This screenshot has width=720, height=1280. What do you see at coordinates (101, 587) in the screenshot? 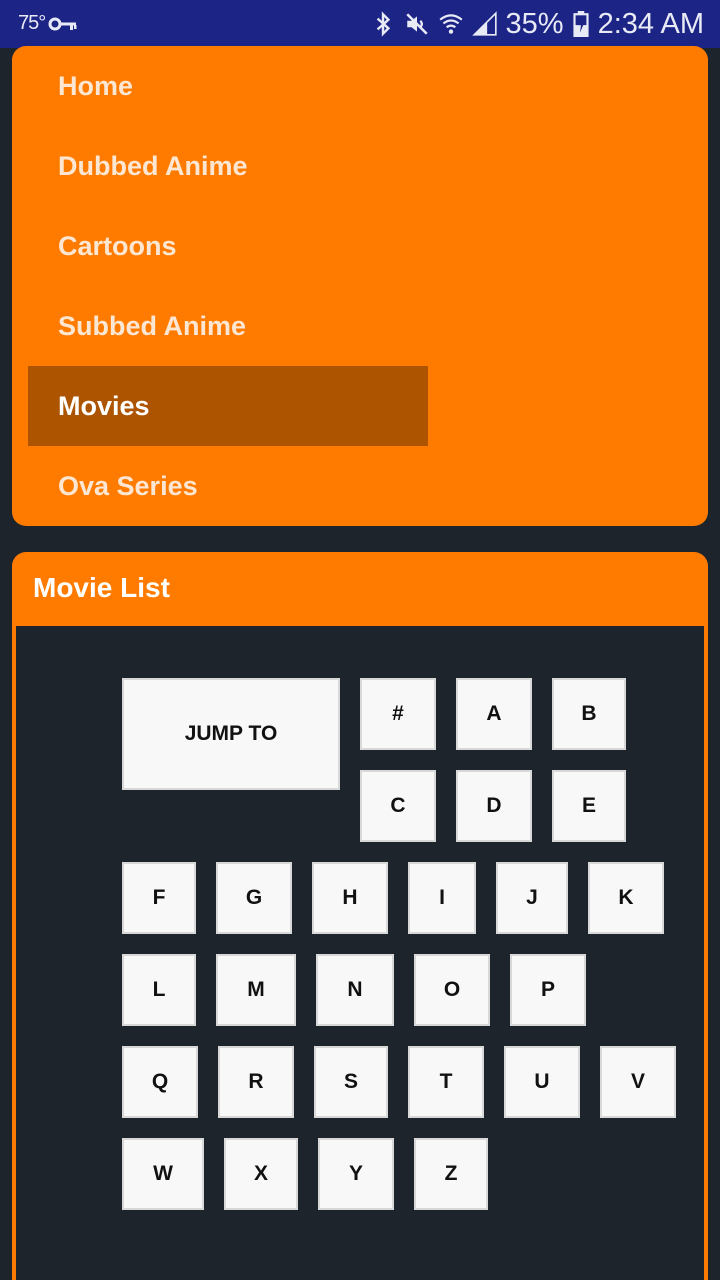
I see `movie-list-title: Movie List` at bounding box center [101, 587].